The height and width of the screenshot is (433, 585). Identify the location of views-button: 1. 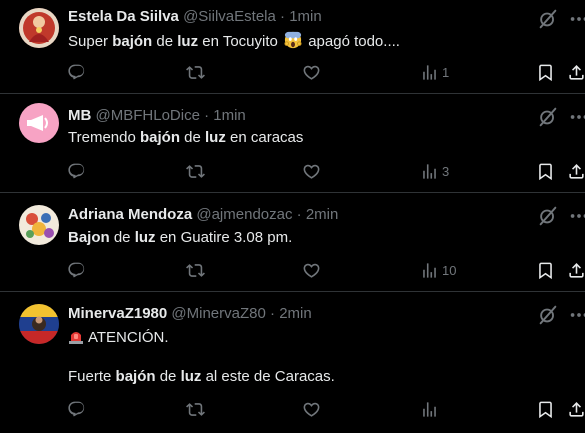
(434, 72).